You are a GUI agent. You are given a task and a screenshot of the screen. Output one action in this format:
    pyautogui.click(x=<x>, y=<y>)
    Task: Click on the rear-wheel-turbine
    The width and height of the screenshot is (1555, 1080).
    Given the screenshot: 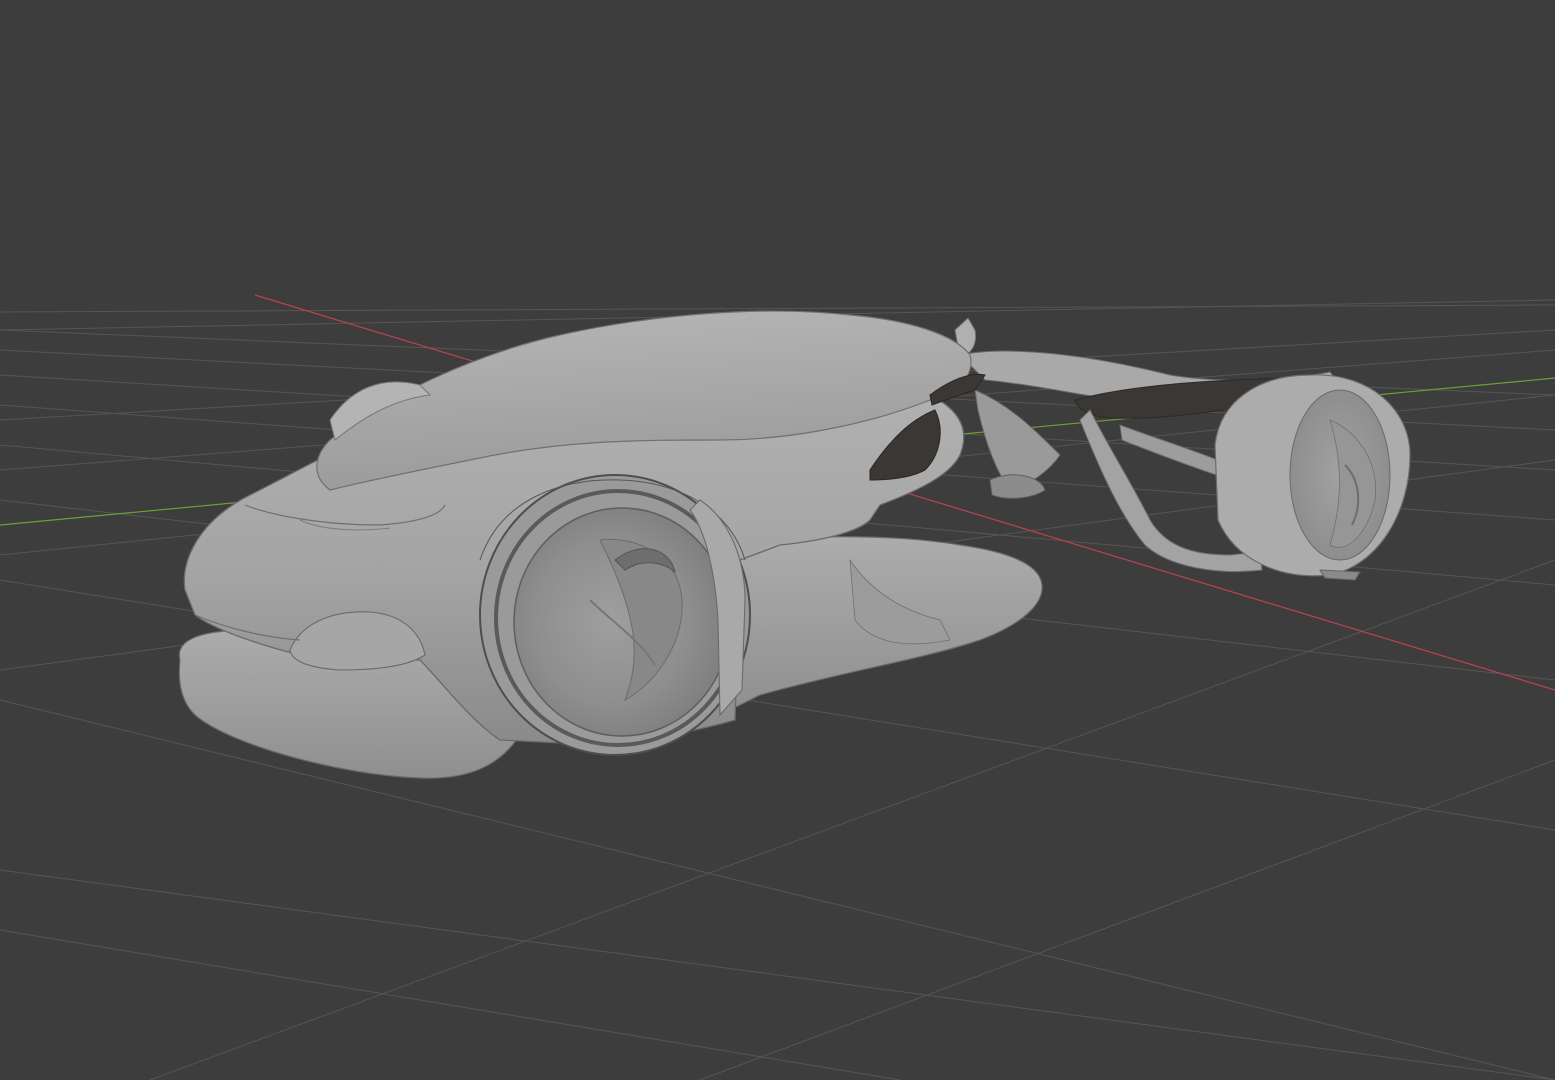 What is the action you would take?
    pyautogui.click(x=1312, y=477)
    